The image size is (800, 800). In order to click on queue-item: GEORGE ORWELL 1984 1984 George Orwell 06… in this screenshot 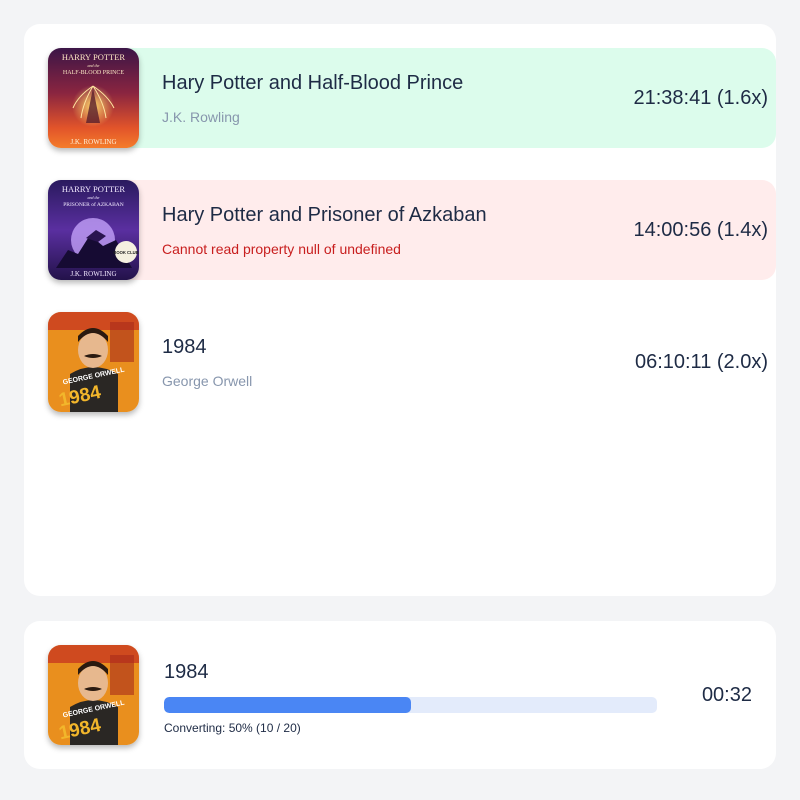, I will do `click(412, 362)`.